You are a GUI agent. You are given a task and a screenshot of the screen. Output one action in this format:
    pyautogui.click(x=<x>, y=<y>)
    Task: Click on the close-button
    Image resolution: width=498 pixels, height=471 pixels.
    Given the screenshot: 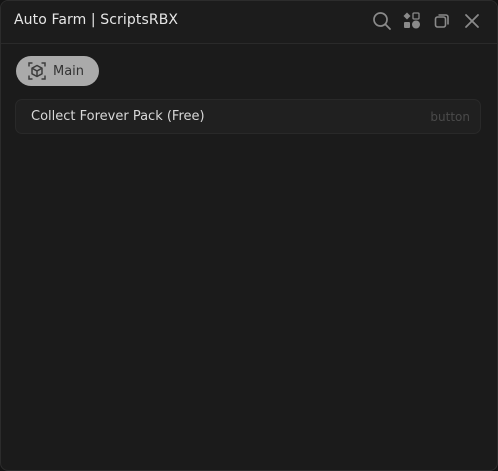 What is the action you would take?
    pyautogui.click(x=472, y=21)
    